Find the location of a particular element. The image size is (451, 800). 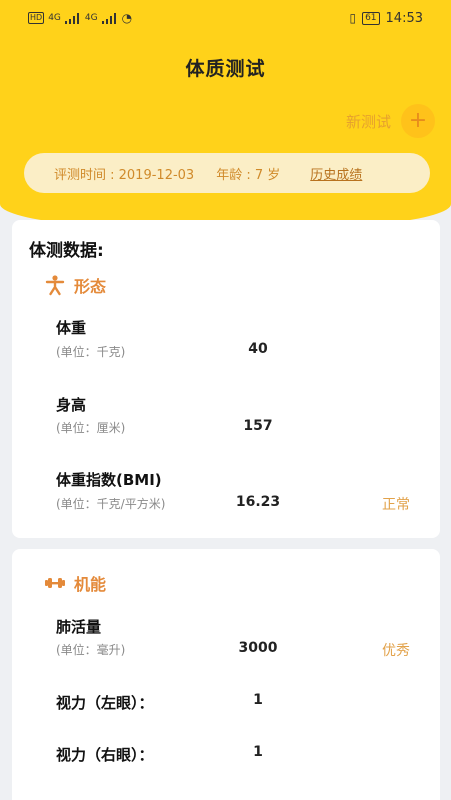

row-label: 视力（左眼）： is located at coordinates (105, 703).